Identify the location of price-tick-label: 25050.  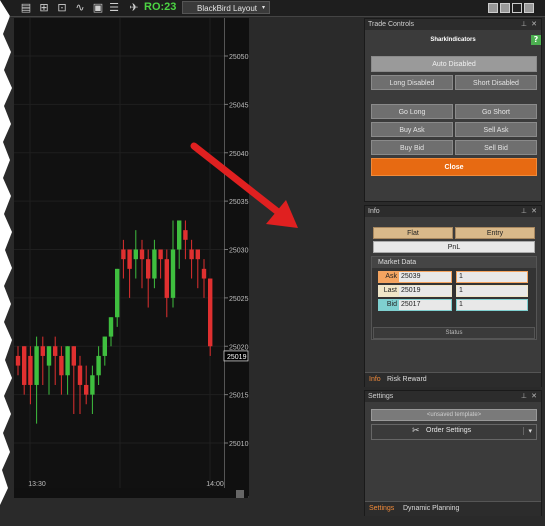
(239, 57).